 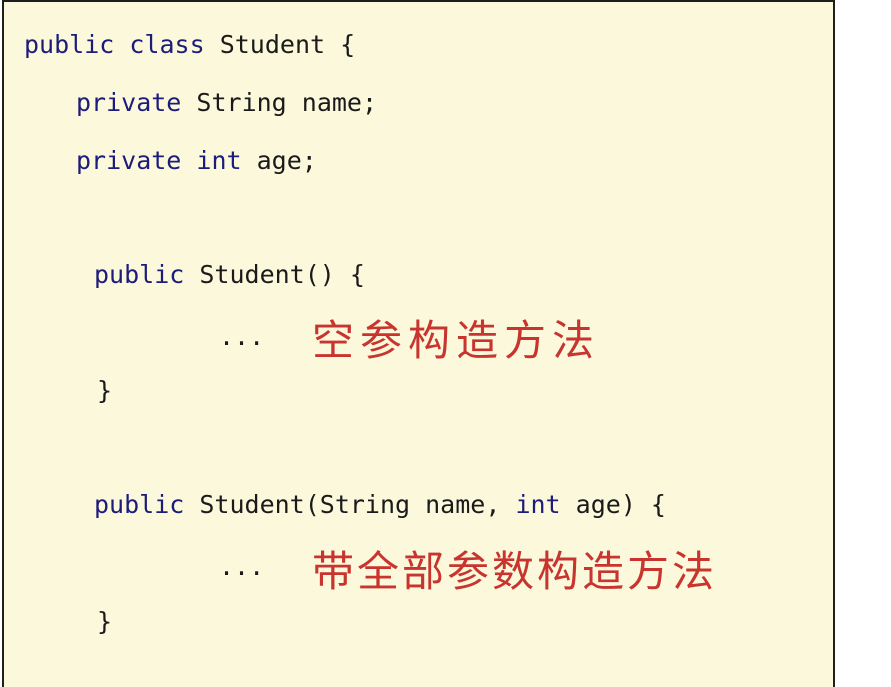 What do you see at coordinates (456, 340) in the screenshot?
I see `empty-constructor-annotation: 空参构造方法` at bounding box center [456, 340].